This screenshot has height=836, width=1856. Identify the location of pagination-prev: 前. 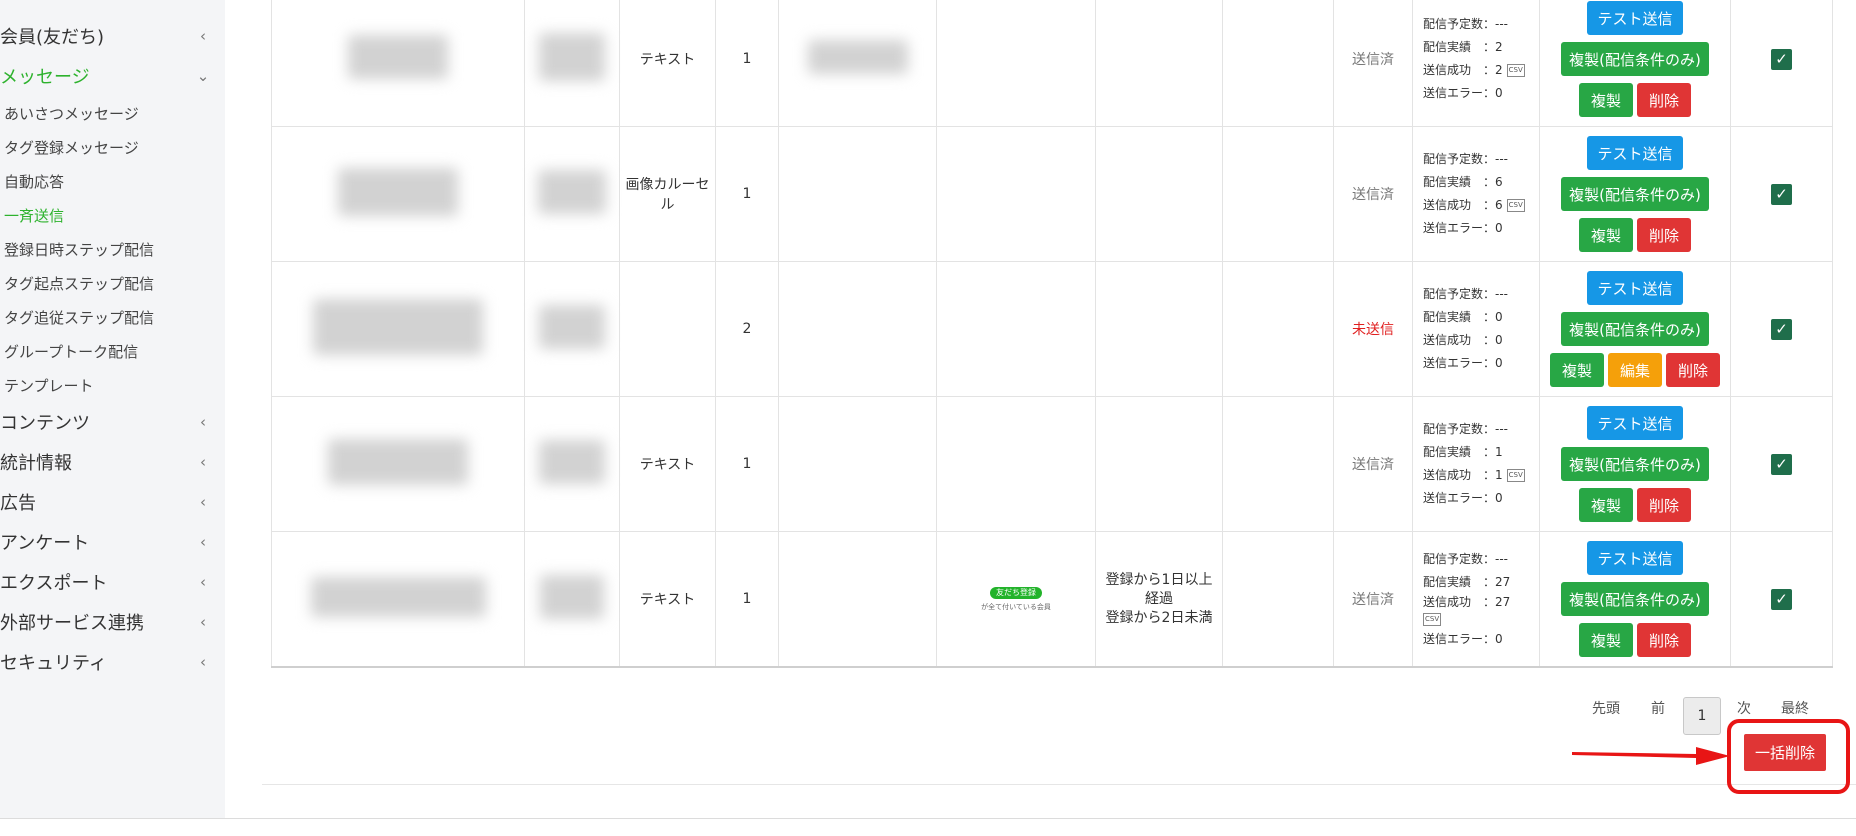
(1658, 708).